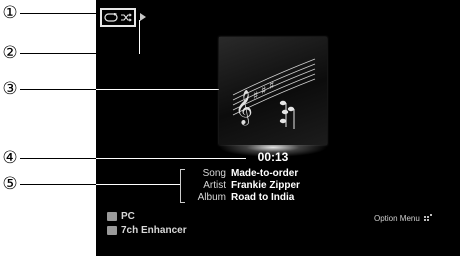 The image size is (460, 256). I want to click on leader-line-3-outside, so click(58, 89).